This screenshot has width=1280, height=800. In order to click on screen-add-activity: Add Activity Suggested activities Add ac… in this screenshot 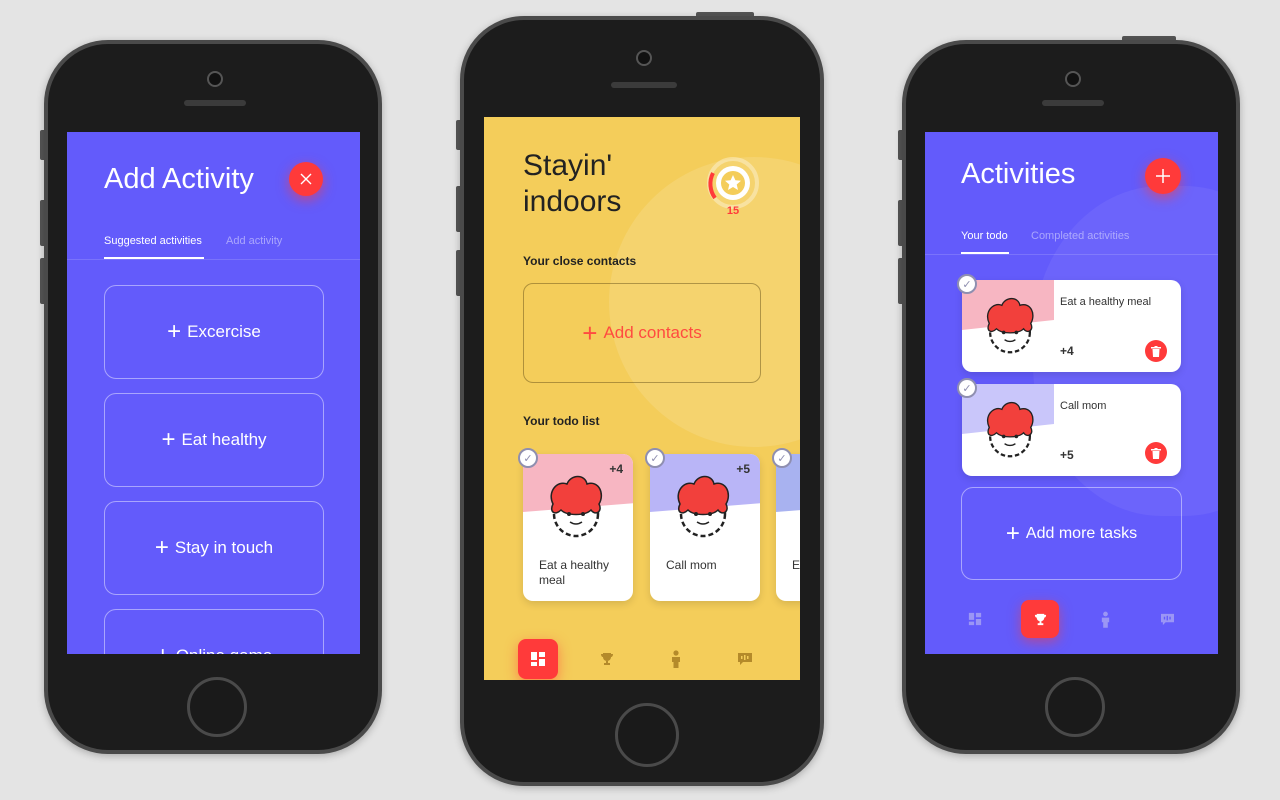, I will do `click(213, 393)`.